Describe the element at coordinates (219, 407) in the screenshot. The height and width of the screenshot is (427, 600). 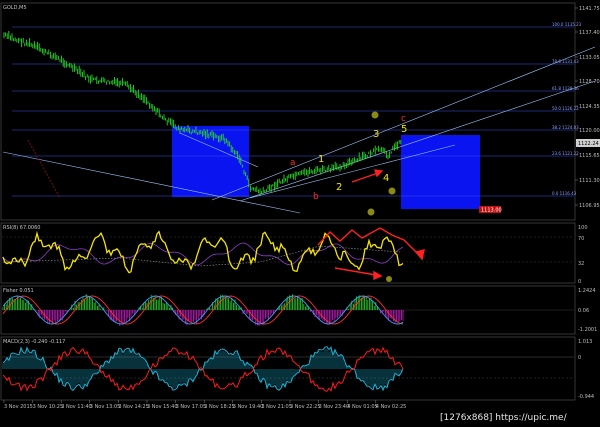
I see `time-tick-label: 3 Nov 18:25` at that location.